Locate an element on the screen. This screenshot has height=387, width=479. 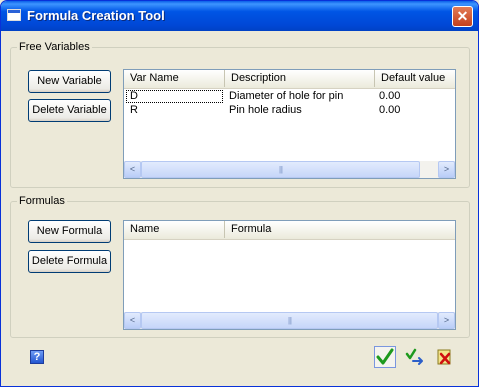
apply-button is located at coordinates (415, 357).